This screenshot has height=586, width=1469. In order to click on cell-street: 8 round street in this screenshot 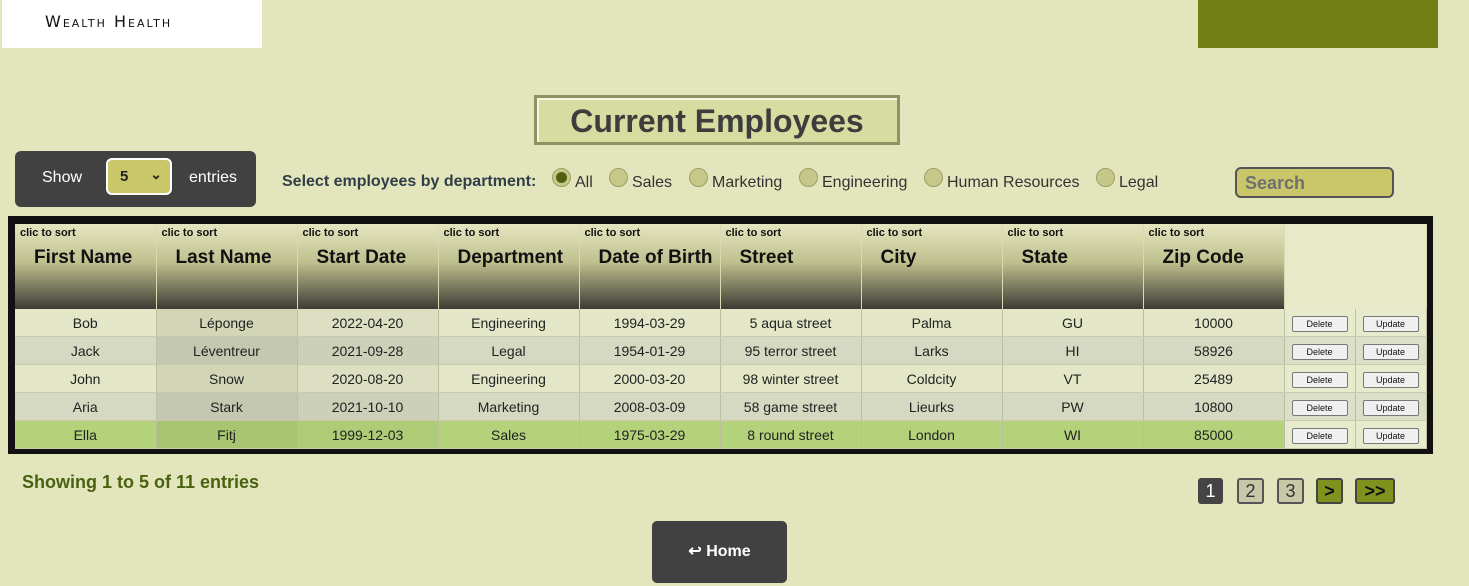, I will do `click(791, 434)`.